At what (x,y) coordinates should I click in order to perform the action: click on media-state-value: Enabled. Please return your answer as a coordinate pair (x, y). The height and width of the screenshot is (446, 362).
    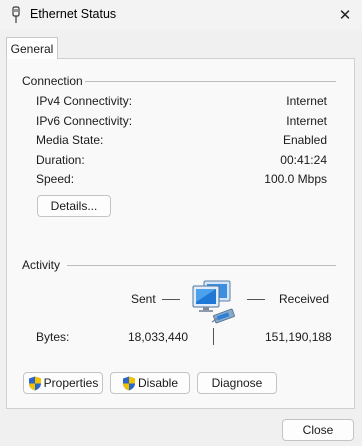
    Looking at the image, I should click on (304, 140).